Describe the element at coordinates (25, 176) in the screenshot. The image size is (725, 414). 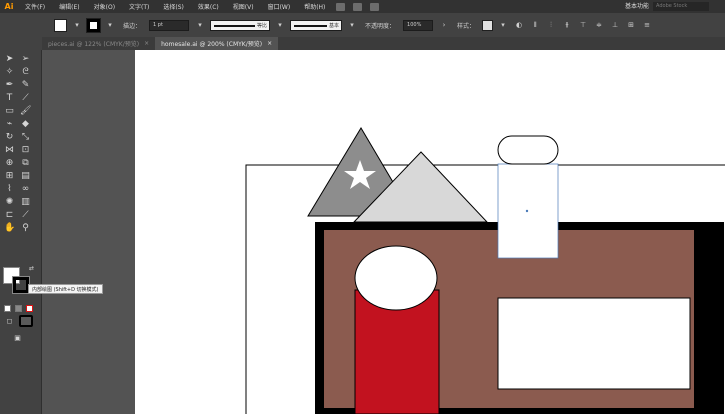
I see `gradient-tool-icon: ▤` at that location.